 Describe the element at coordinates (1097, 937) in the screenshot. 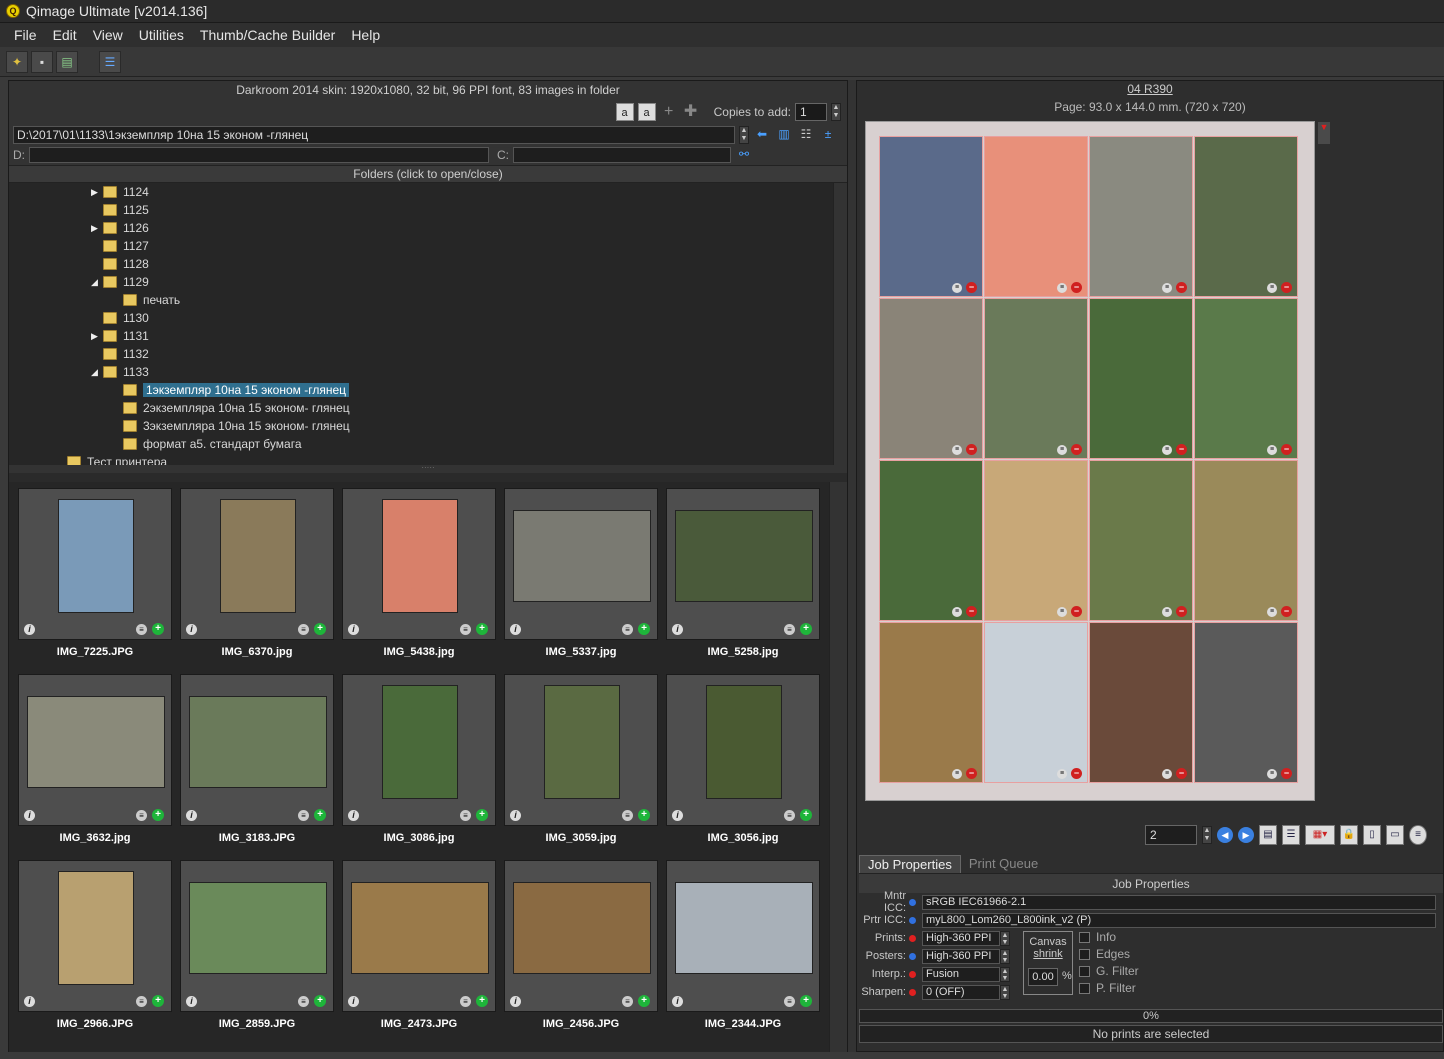

I see `option-checkbox: Info` at that location.